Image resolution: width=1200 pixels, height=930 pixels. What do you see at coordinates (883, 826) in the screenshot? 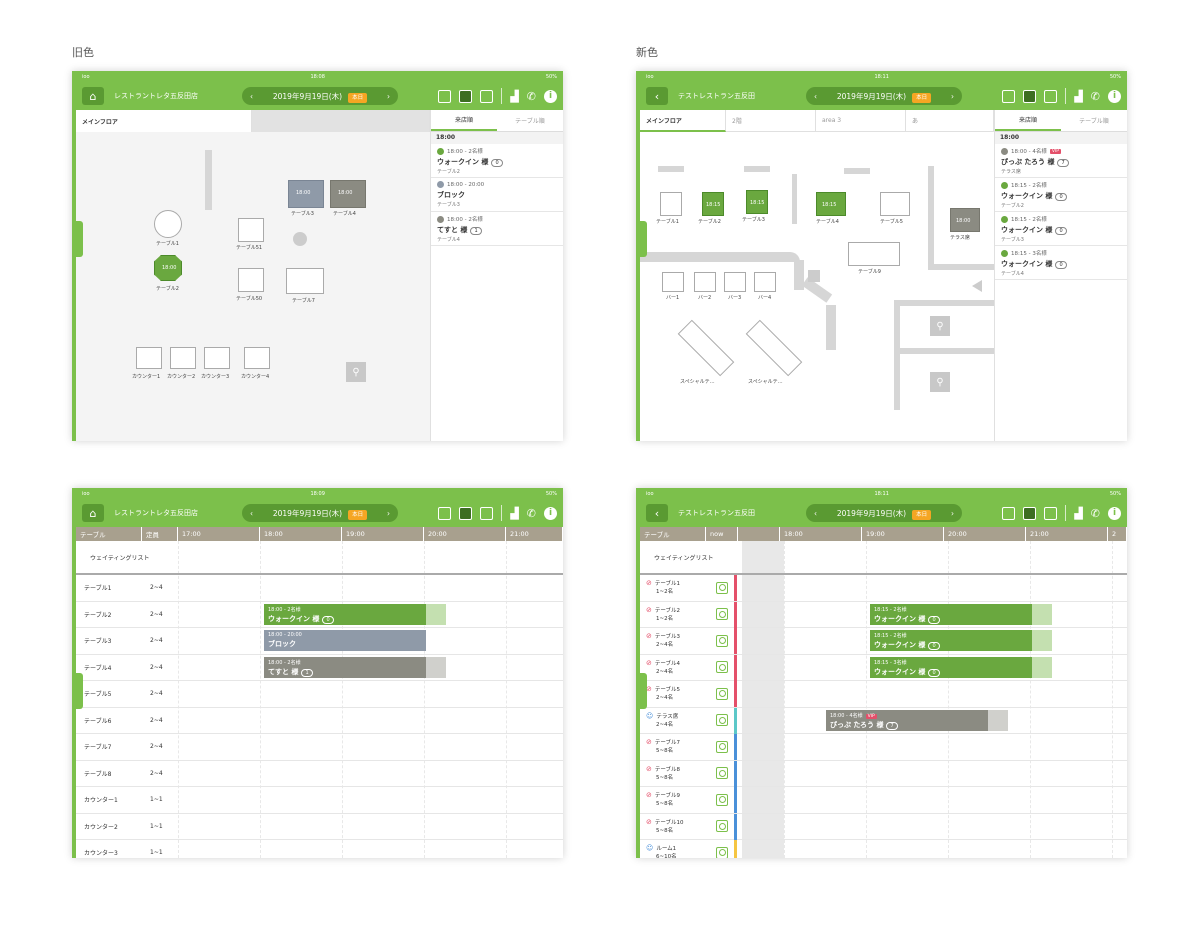
I see `table-row: ⊘ テーブル10 5~8名` at bounding box center [883, 826].